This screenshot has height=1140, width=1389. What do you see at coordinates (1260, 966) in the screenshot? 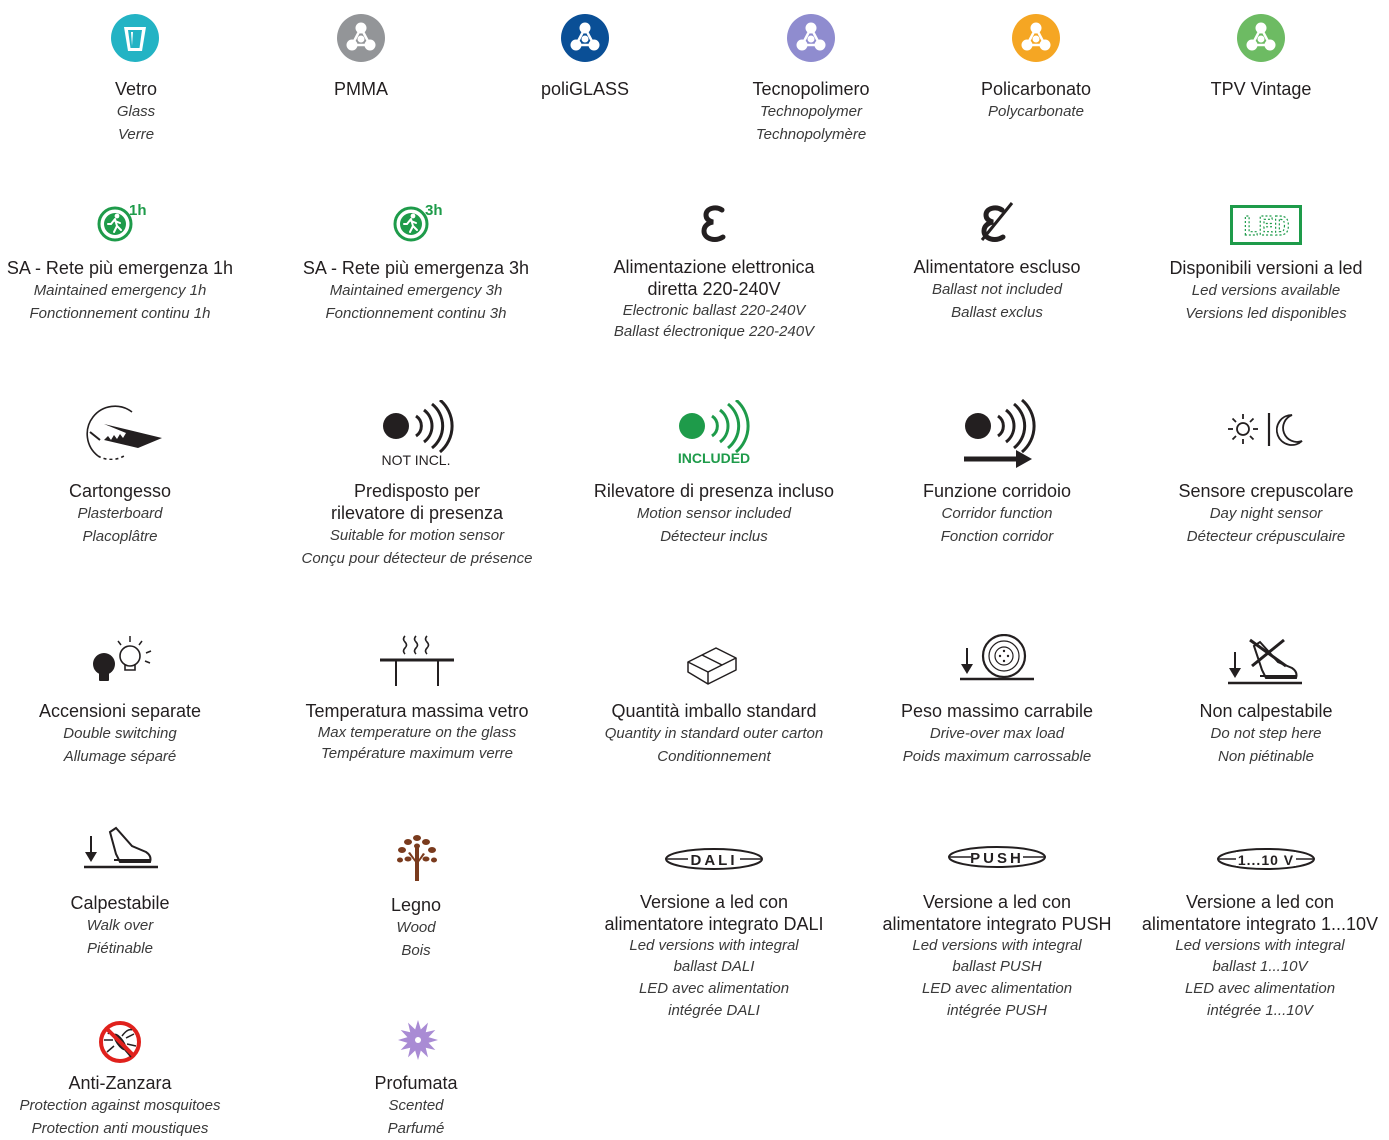
I see `item-en-line2: ballast 1...10V` at bounding box center [1260, 966].